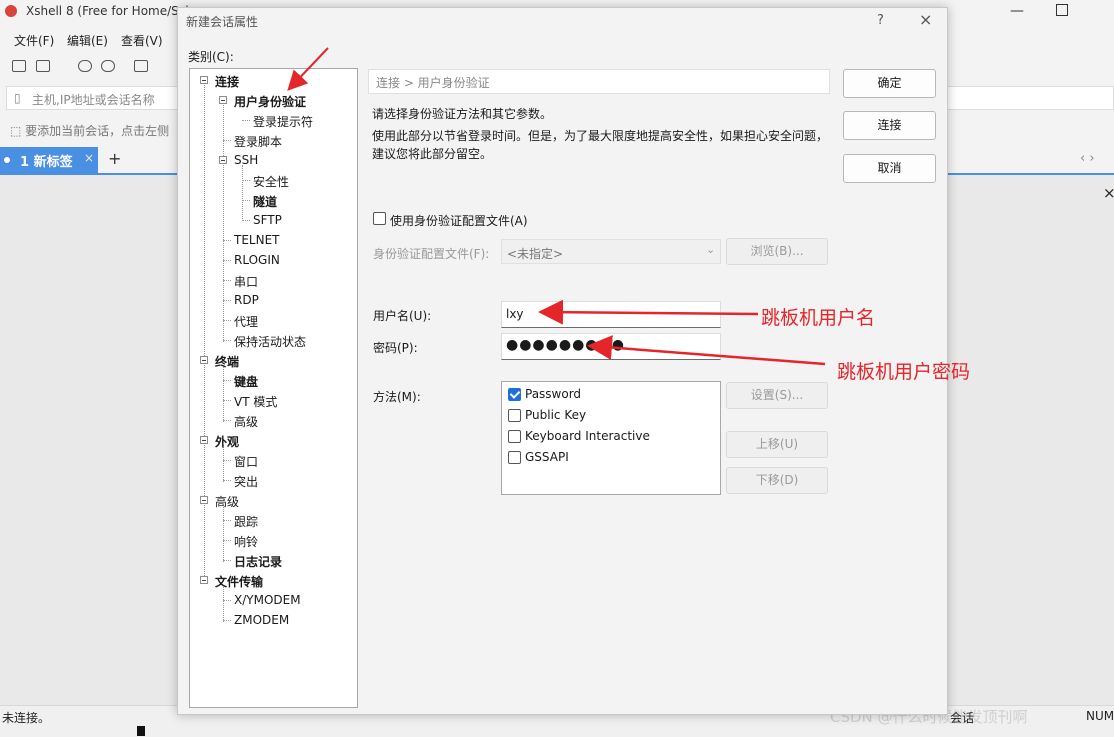 The width and height of the screenshot is (1114, 737). What do you see at coordinates (818, 318) in the screenshot?
I see `username-annotation: 跳板机用户名` at bounding box center [818, 318].